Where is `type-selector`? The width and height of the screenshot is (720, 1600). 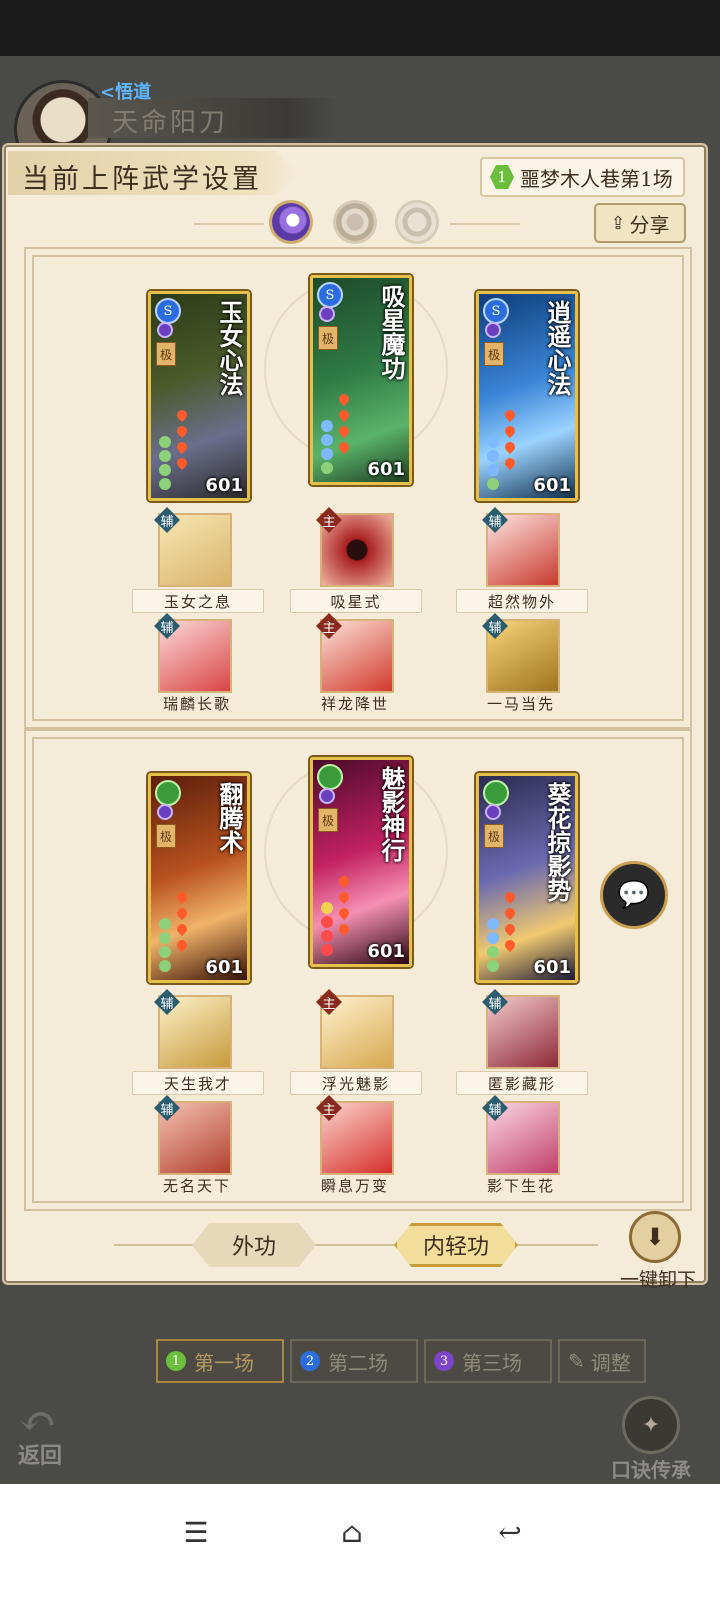 type-selector is located at coordinates (357, 224).